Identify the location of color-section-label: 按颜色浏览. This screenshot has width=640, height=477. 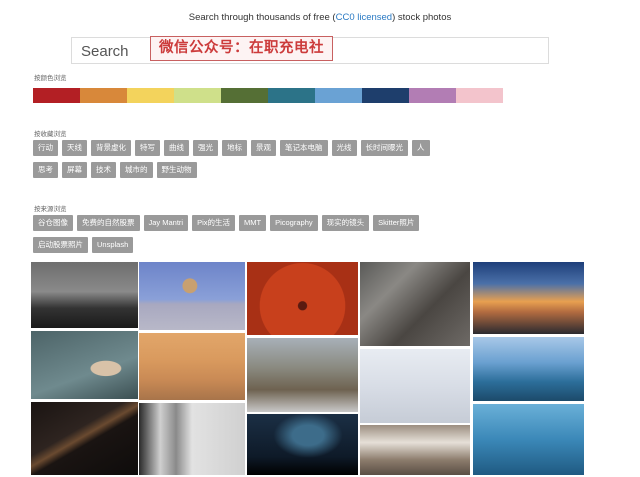
(50, 78).